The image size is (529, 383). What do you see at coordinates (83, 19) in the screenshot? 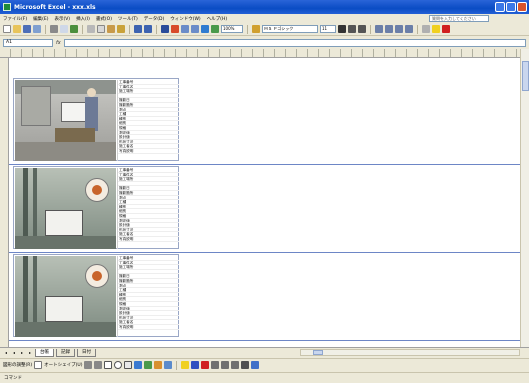
I see `menu-insert: 挿入(I)` at bounding box center [83, 19].